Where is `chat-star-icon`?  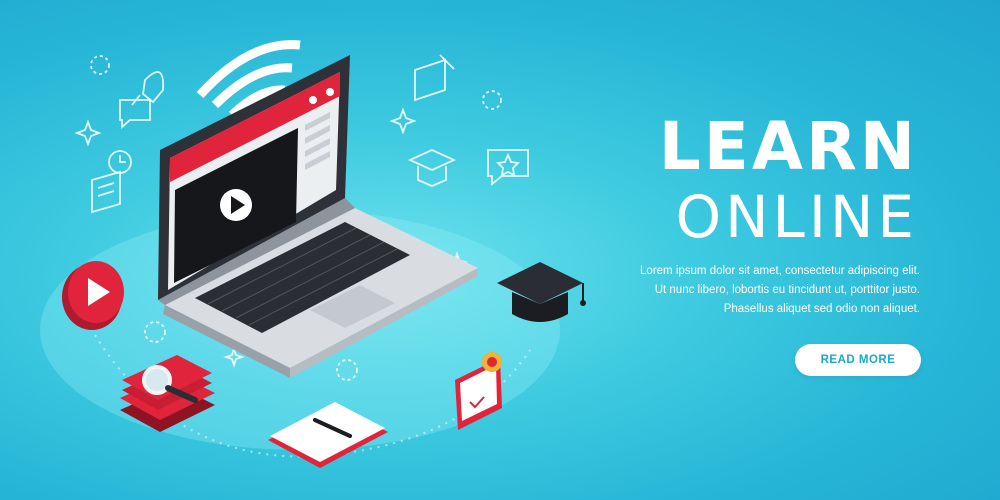
chat-star-icon is located at coordinates (508, 167).